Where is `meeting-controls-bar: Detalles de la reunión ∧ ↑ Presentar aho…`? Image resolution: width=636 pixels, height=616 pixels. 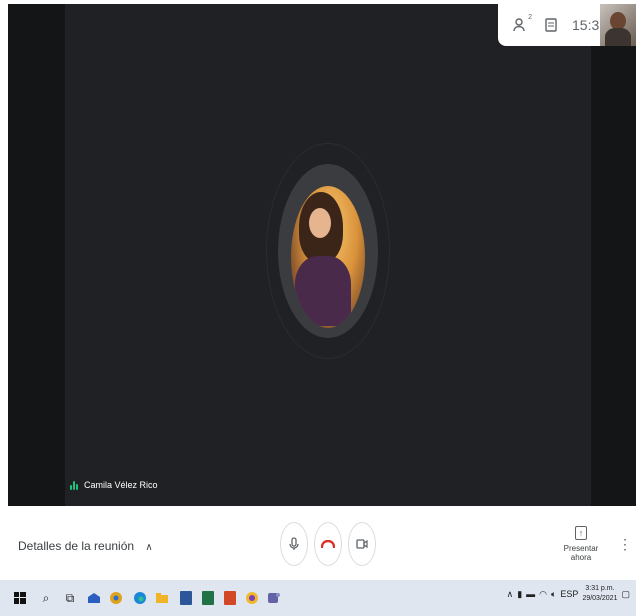
meeting-controls-bar: Detalles de la reunión ∧ ↑ Presentar aho… is located at coordinates (318, 543).